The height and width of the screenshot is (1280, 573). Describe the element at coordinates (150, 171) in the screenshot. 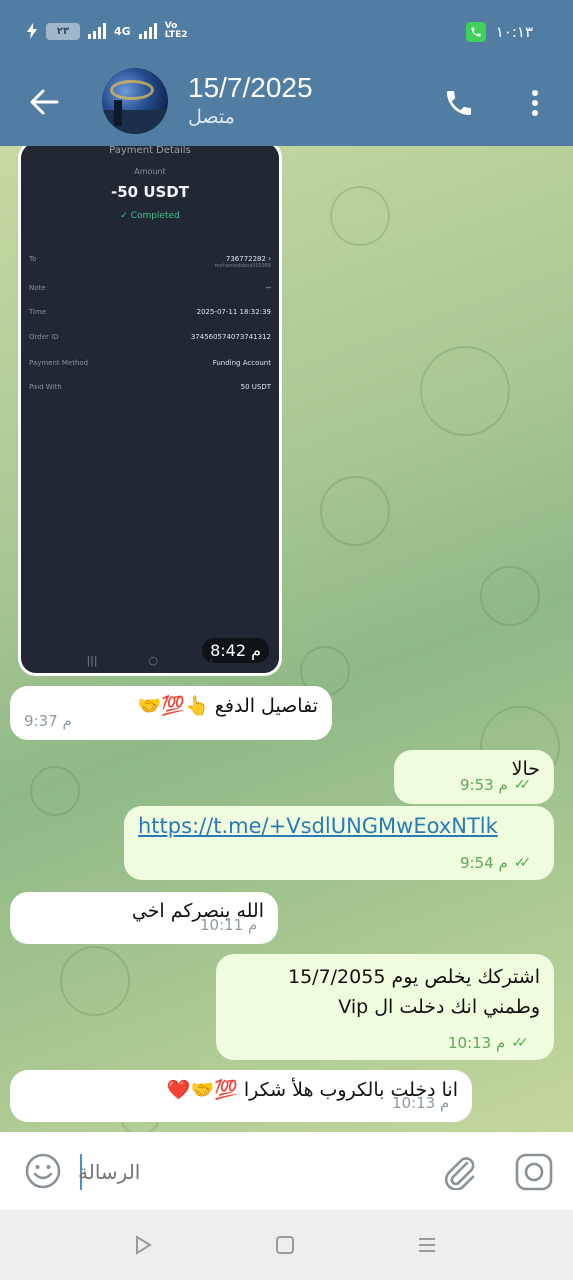

I see `amount-label: Amount` at that location.